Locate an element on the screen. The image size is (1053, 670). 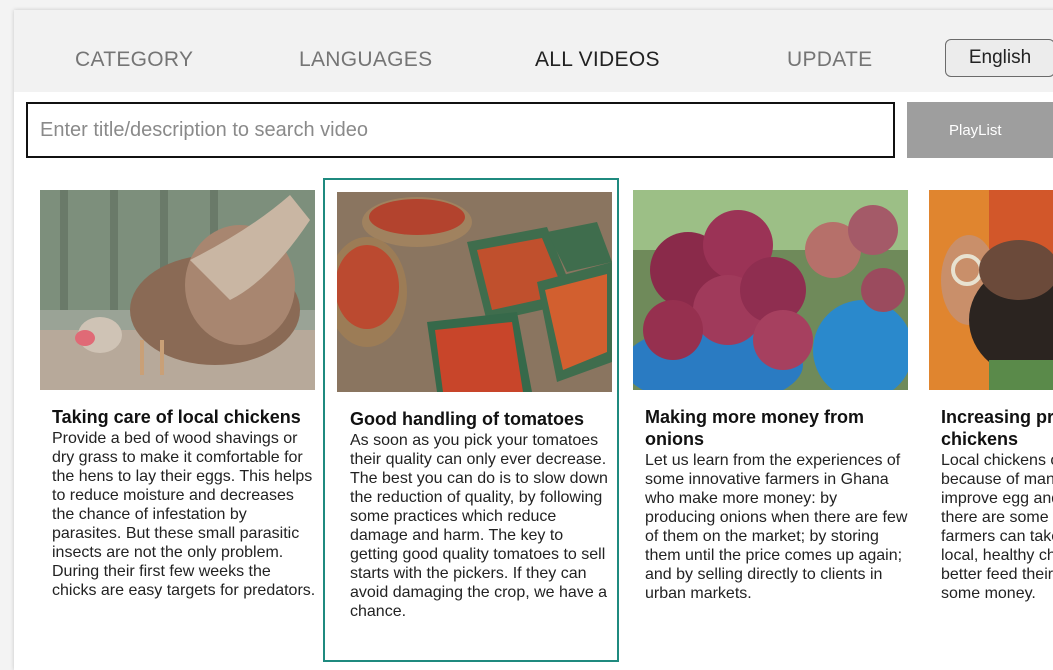
playlist-button: PlayList is located at coordinates (980, 130).